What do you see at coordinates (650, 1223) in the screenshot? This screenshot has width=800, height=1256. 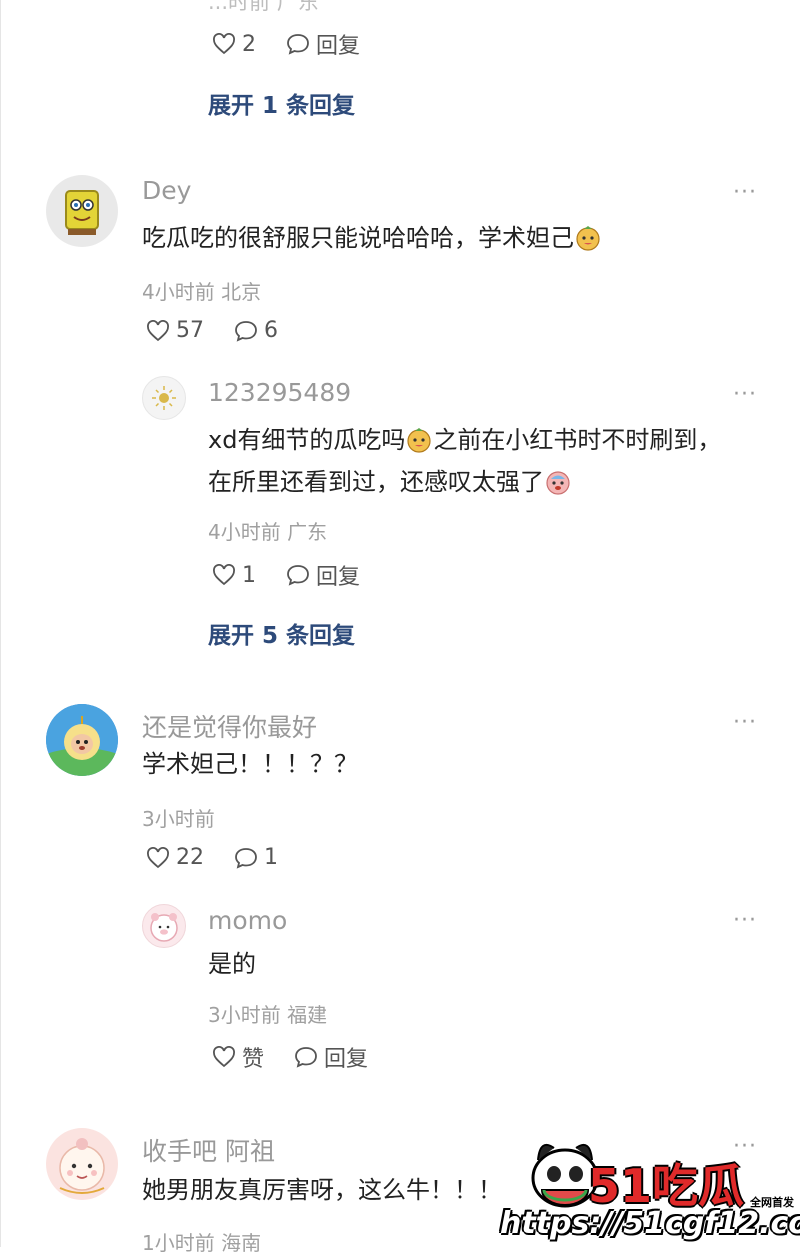 I see `watermark-url: https://51cgf12.com` at bounding box center [650, 1223].